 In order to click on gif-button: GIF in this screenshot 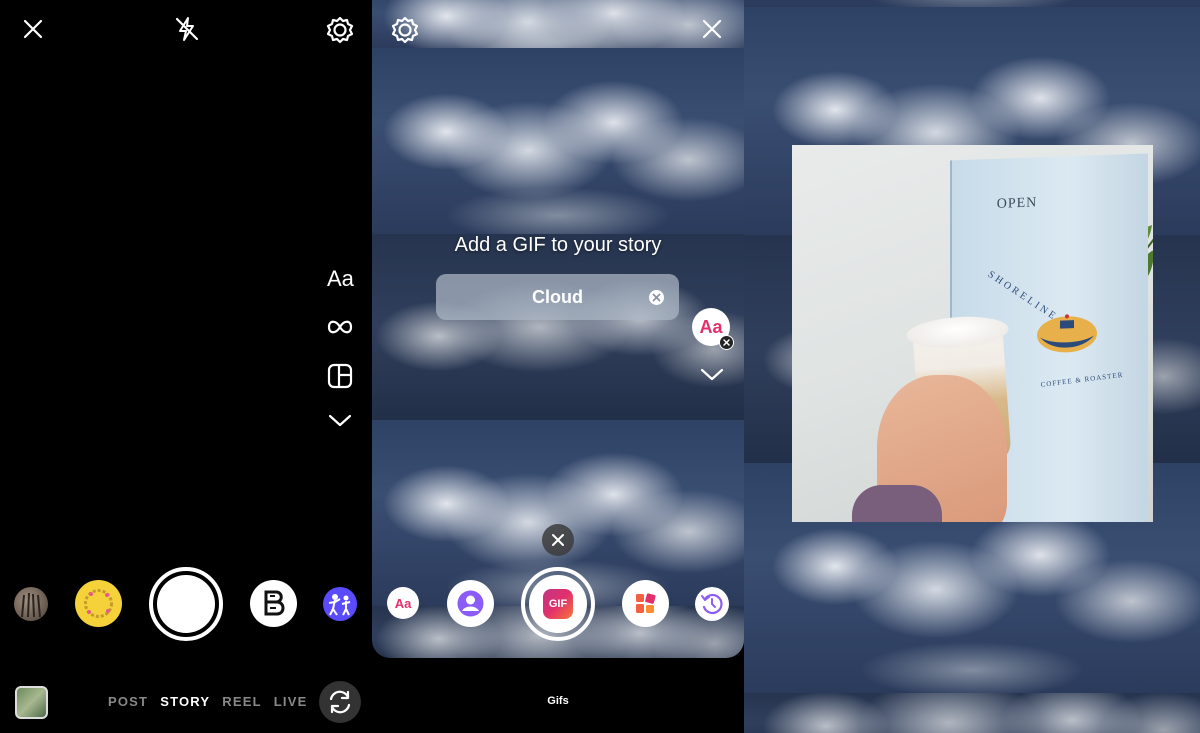, I will do `click(558, 604)`.